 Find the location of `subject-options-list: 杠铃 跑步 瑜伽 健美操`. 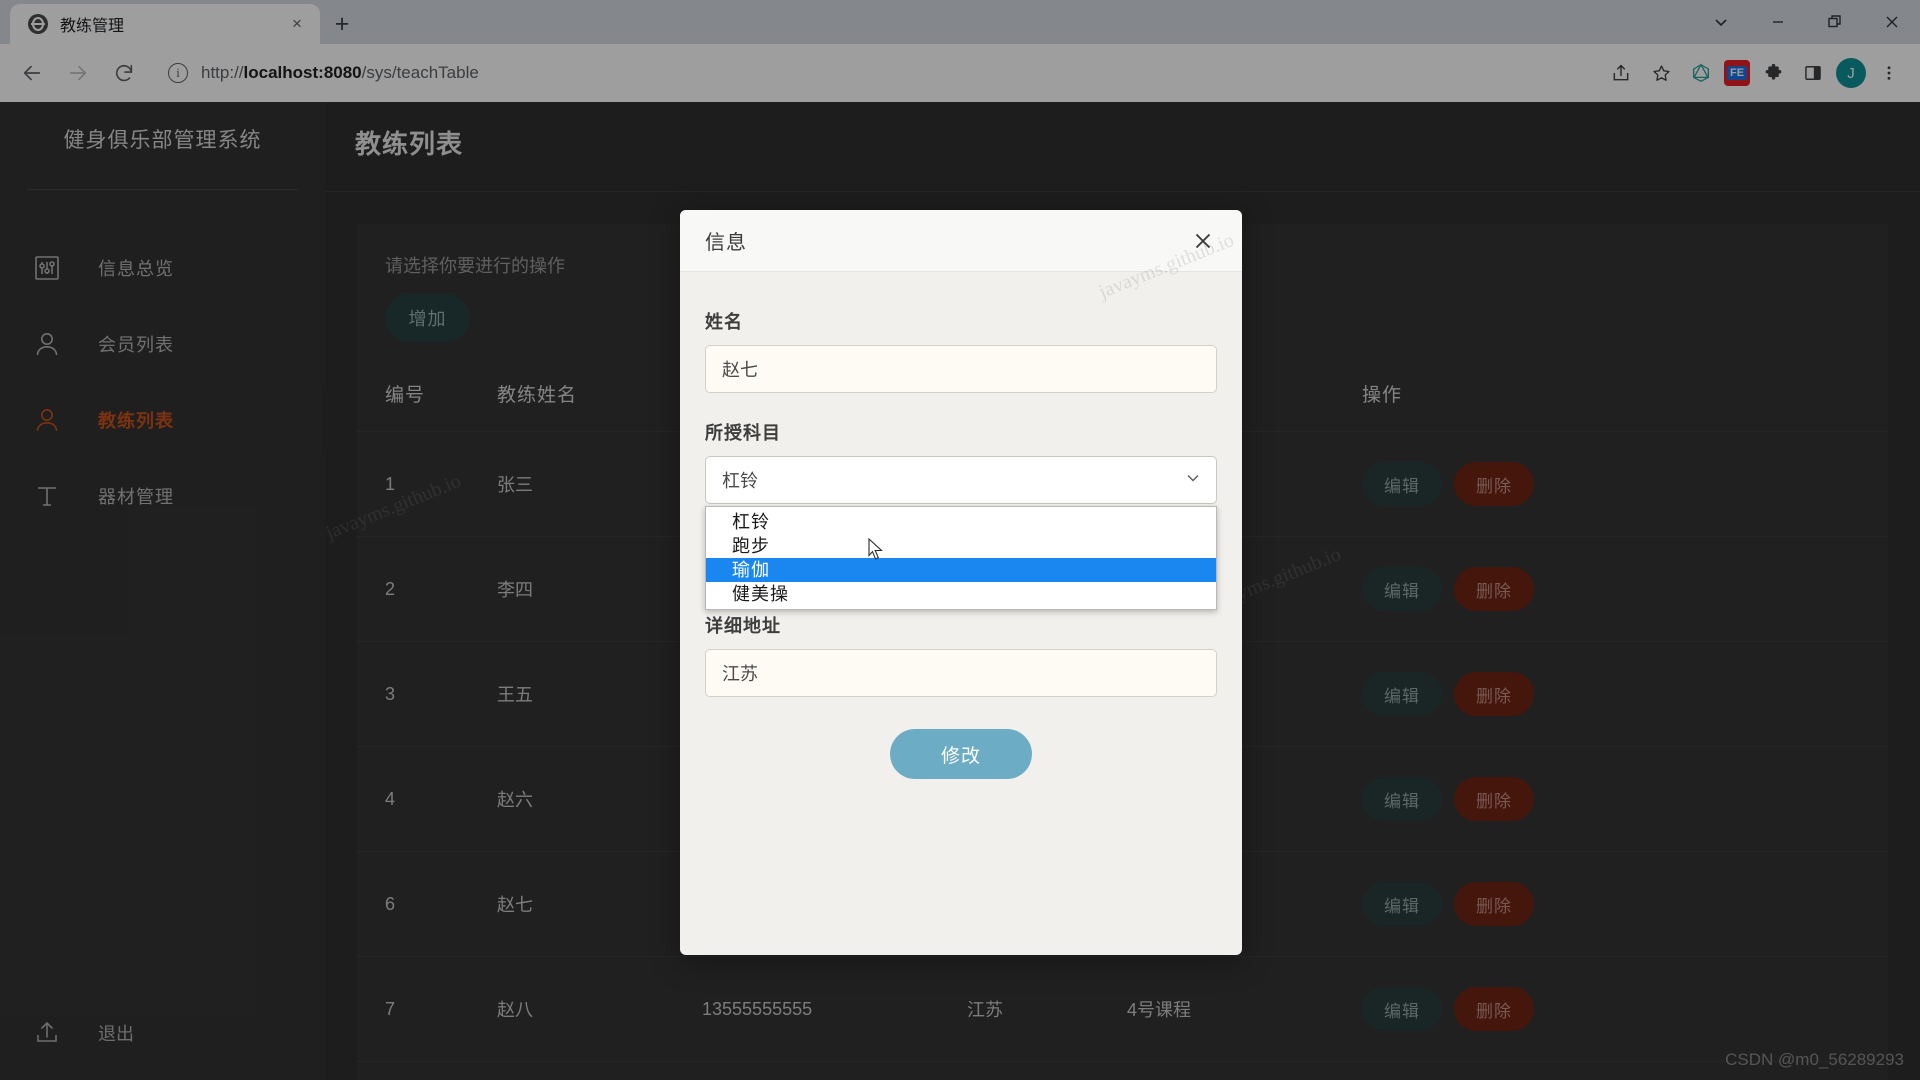

subject-options-list: 杠铃 跑步 瑜伽 健美操 is located at coordinates (961, 558).